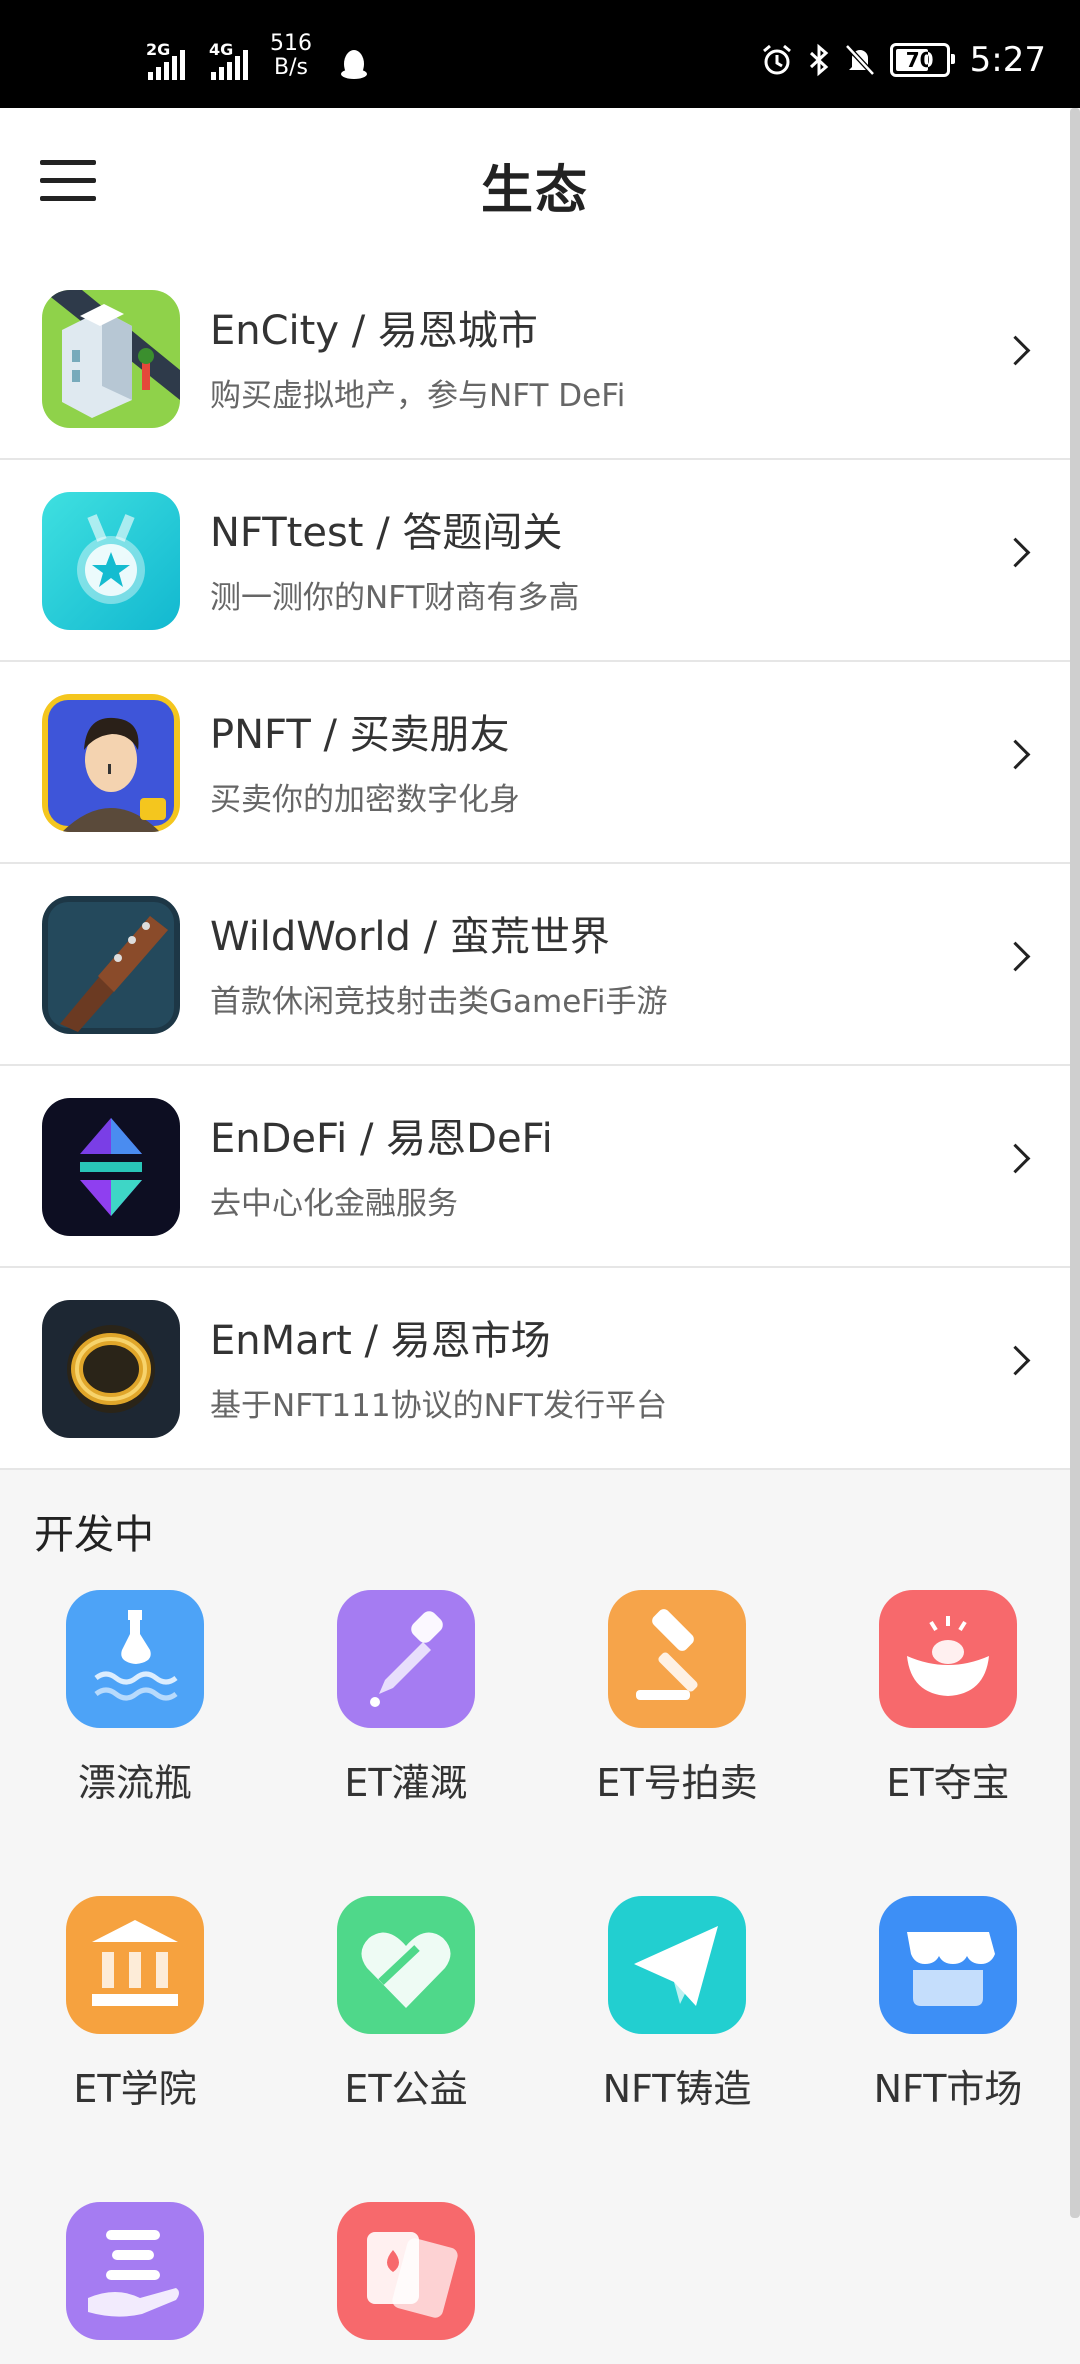  I want to click on item-title: EnMart / 易恩市场, so click(380, 1341).